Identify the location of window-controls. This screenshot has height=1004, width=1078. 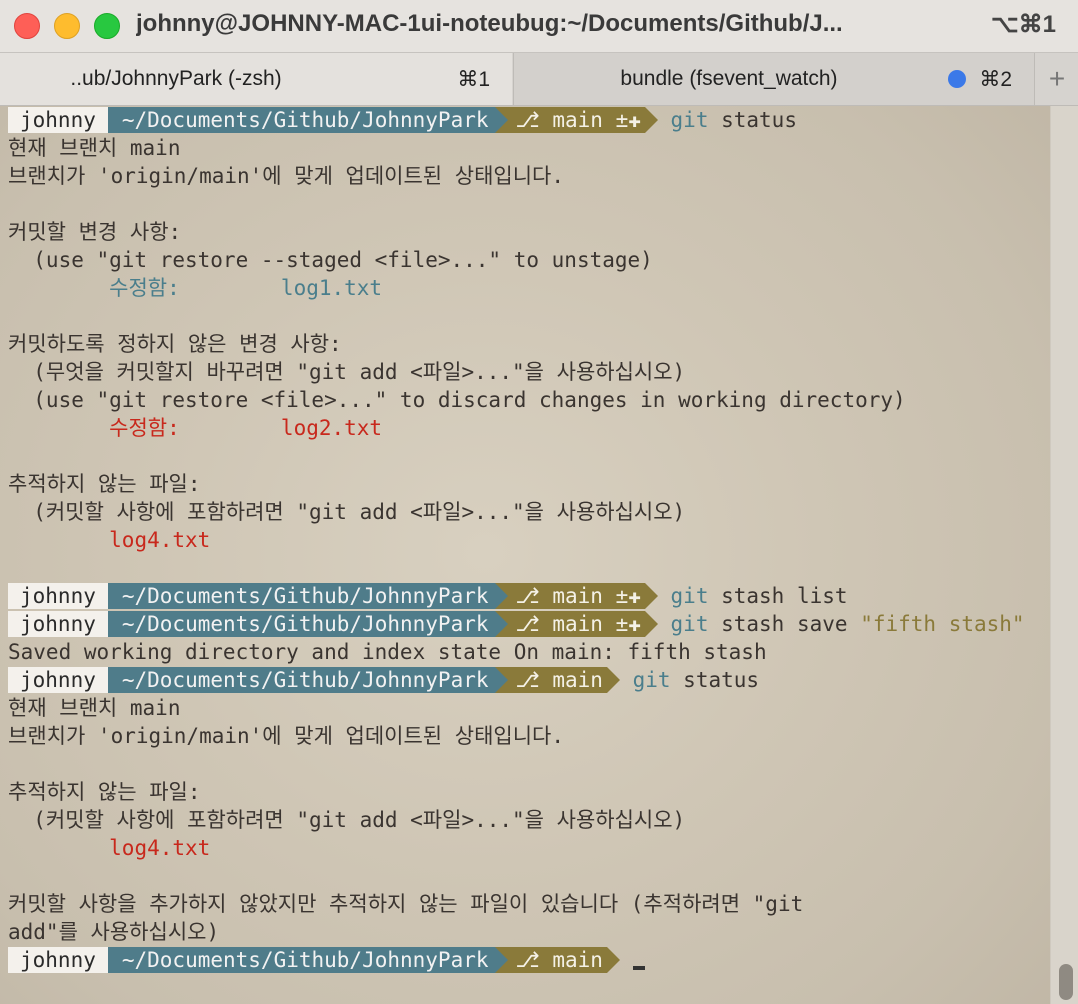
(67, 26).